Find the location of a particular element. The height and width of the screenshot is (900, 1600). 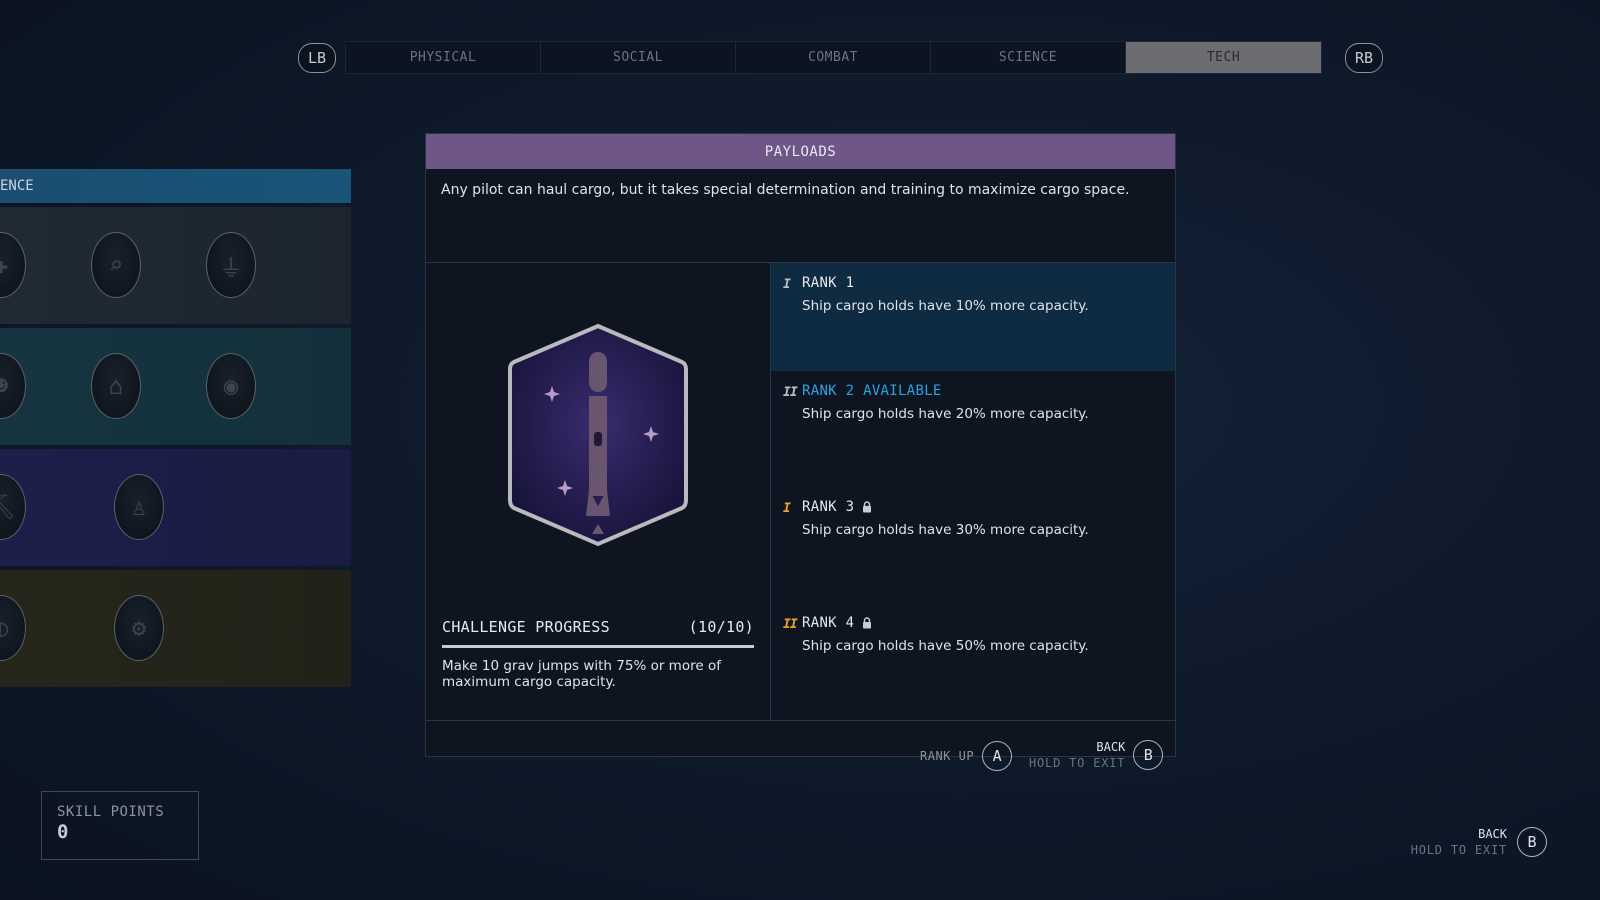

rank-2-mark-icon: II is located at coordinates (790, 392).